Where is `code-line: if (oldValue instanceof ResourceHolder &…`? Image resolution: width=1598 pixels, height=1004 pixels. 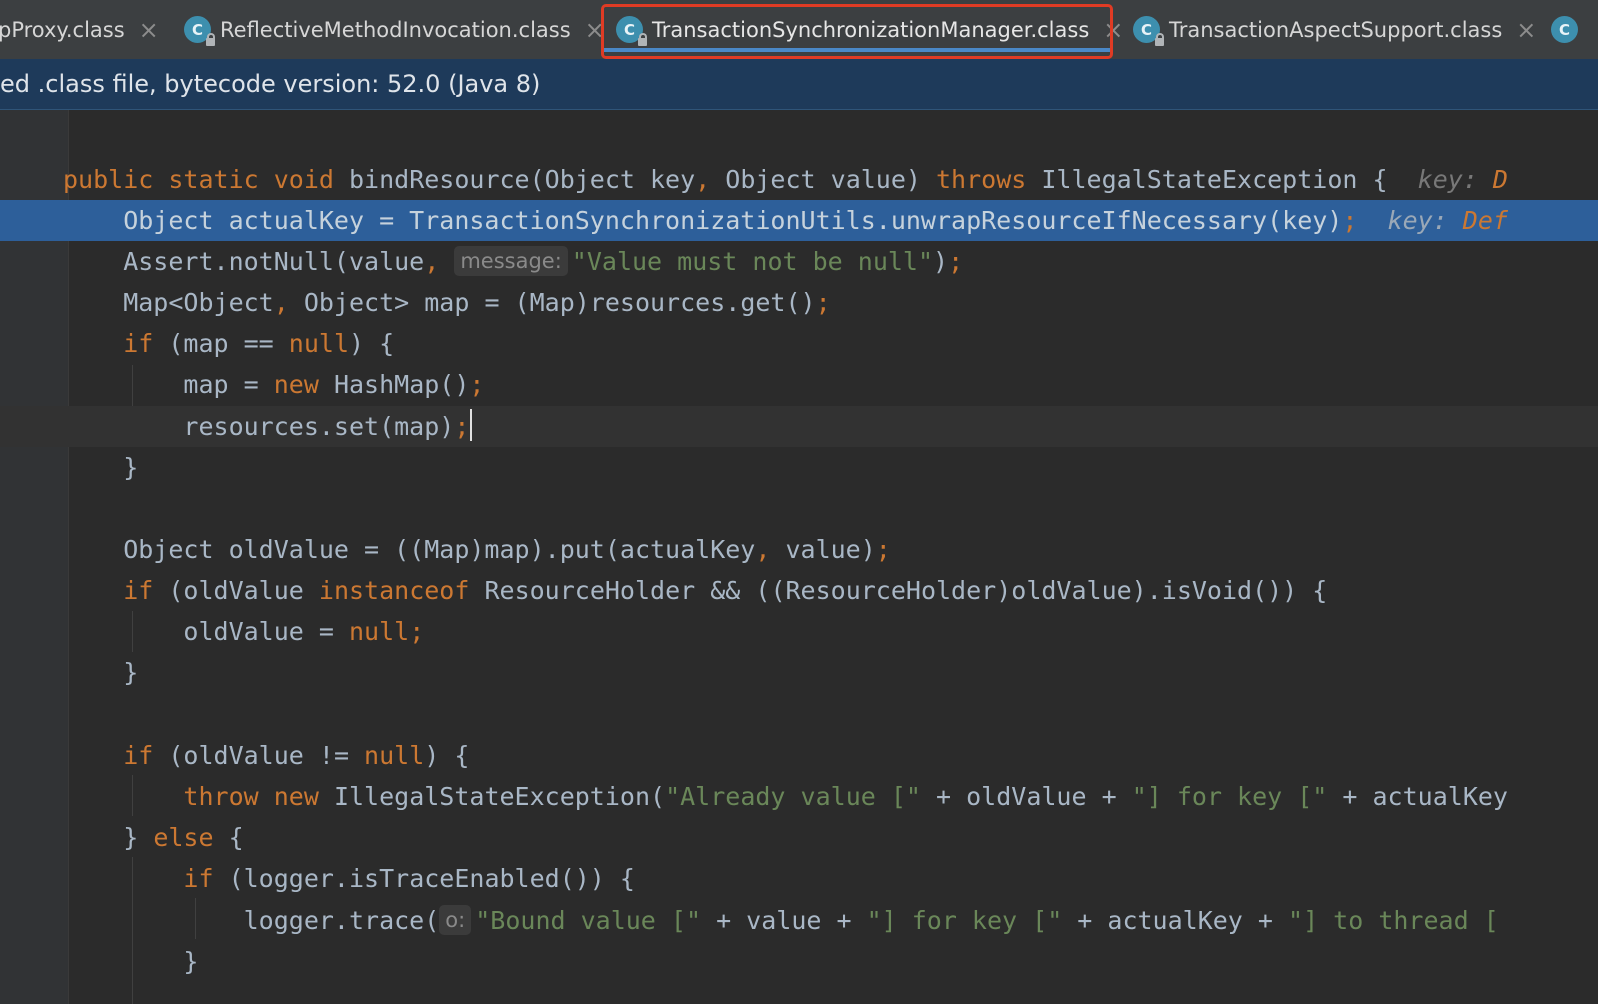 code-line: if (oldValue instanceof ResourceHolder &… is located at coordinates (799, 590).